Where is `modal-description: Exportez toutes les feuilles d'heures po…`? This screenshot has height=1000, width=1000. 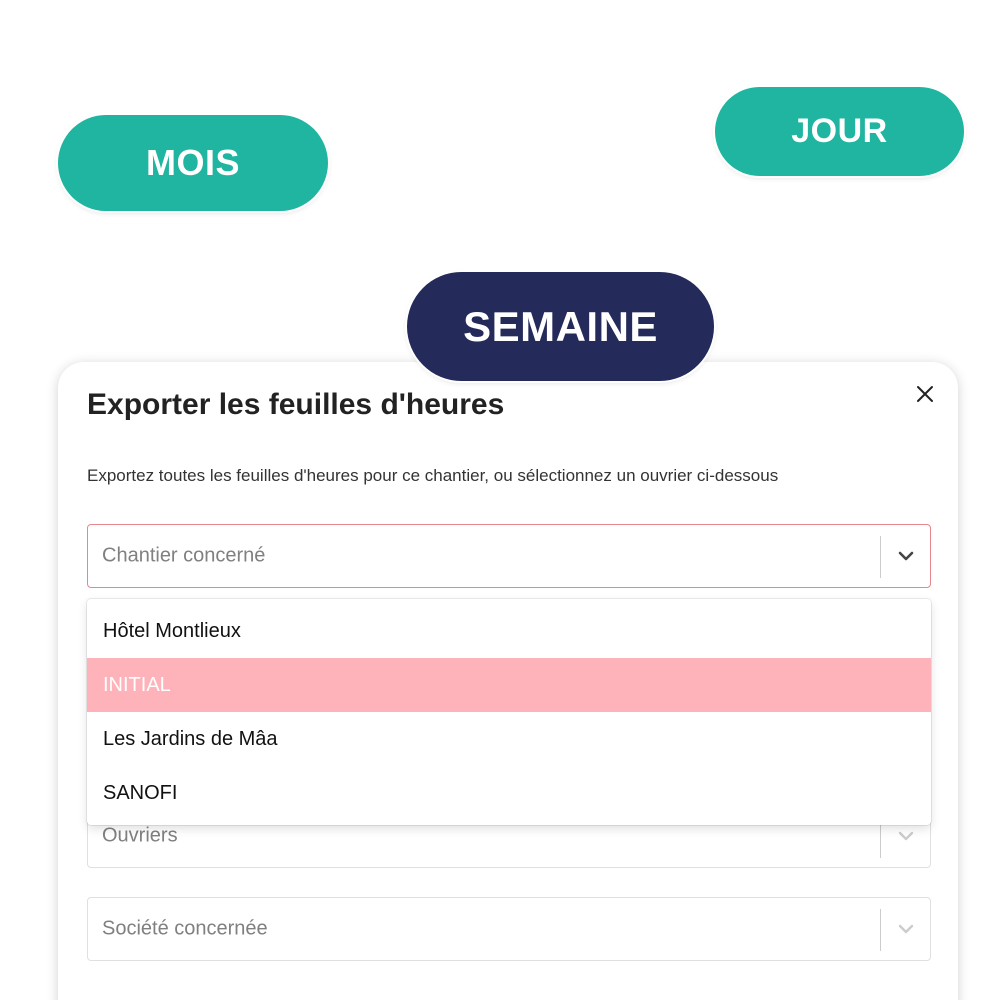 modal-description: Exportez toutes les feuilles d'heures po… is located at coordinates (433, 475).